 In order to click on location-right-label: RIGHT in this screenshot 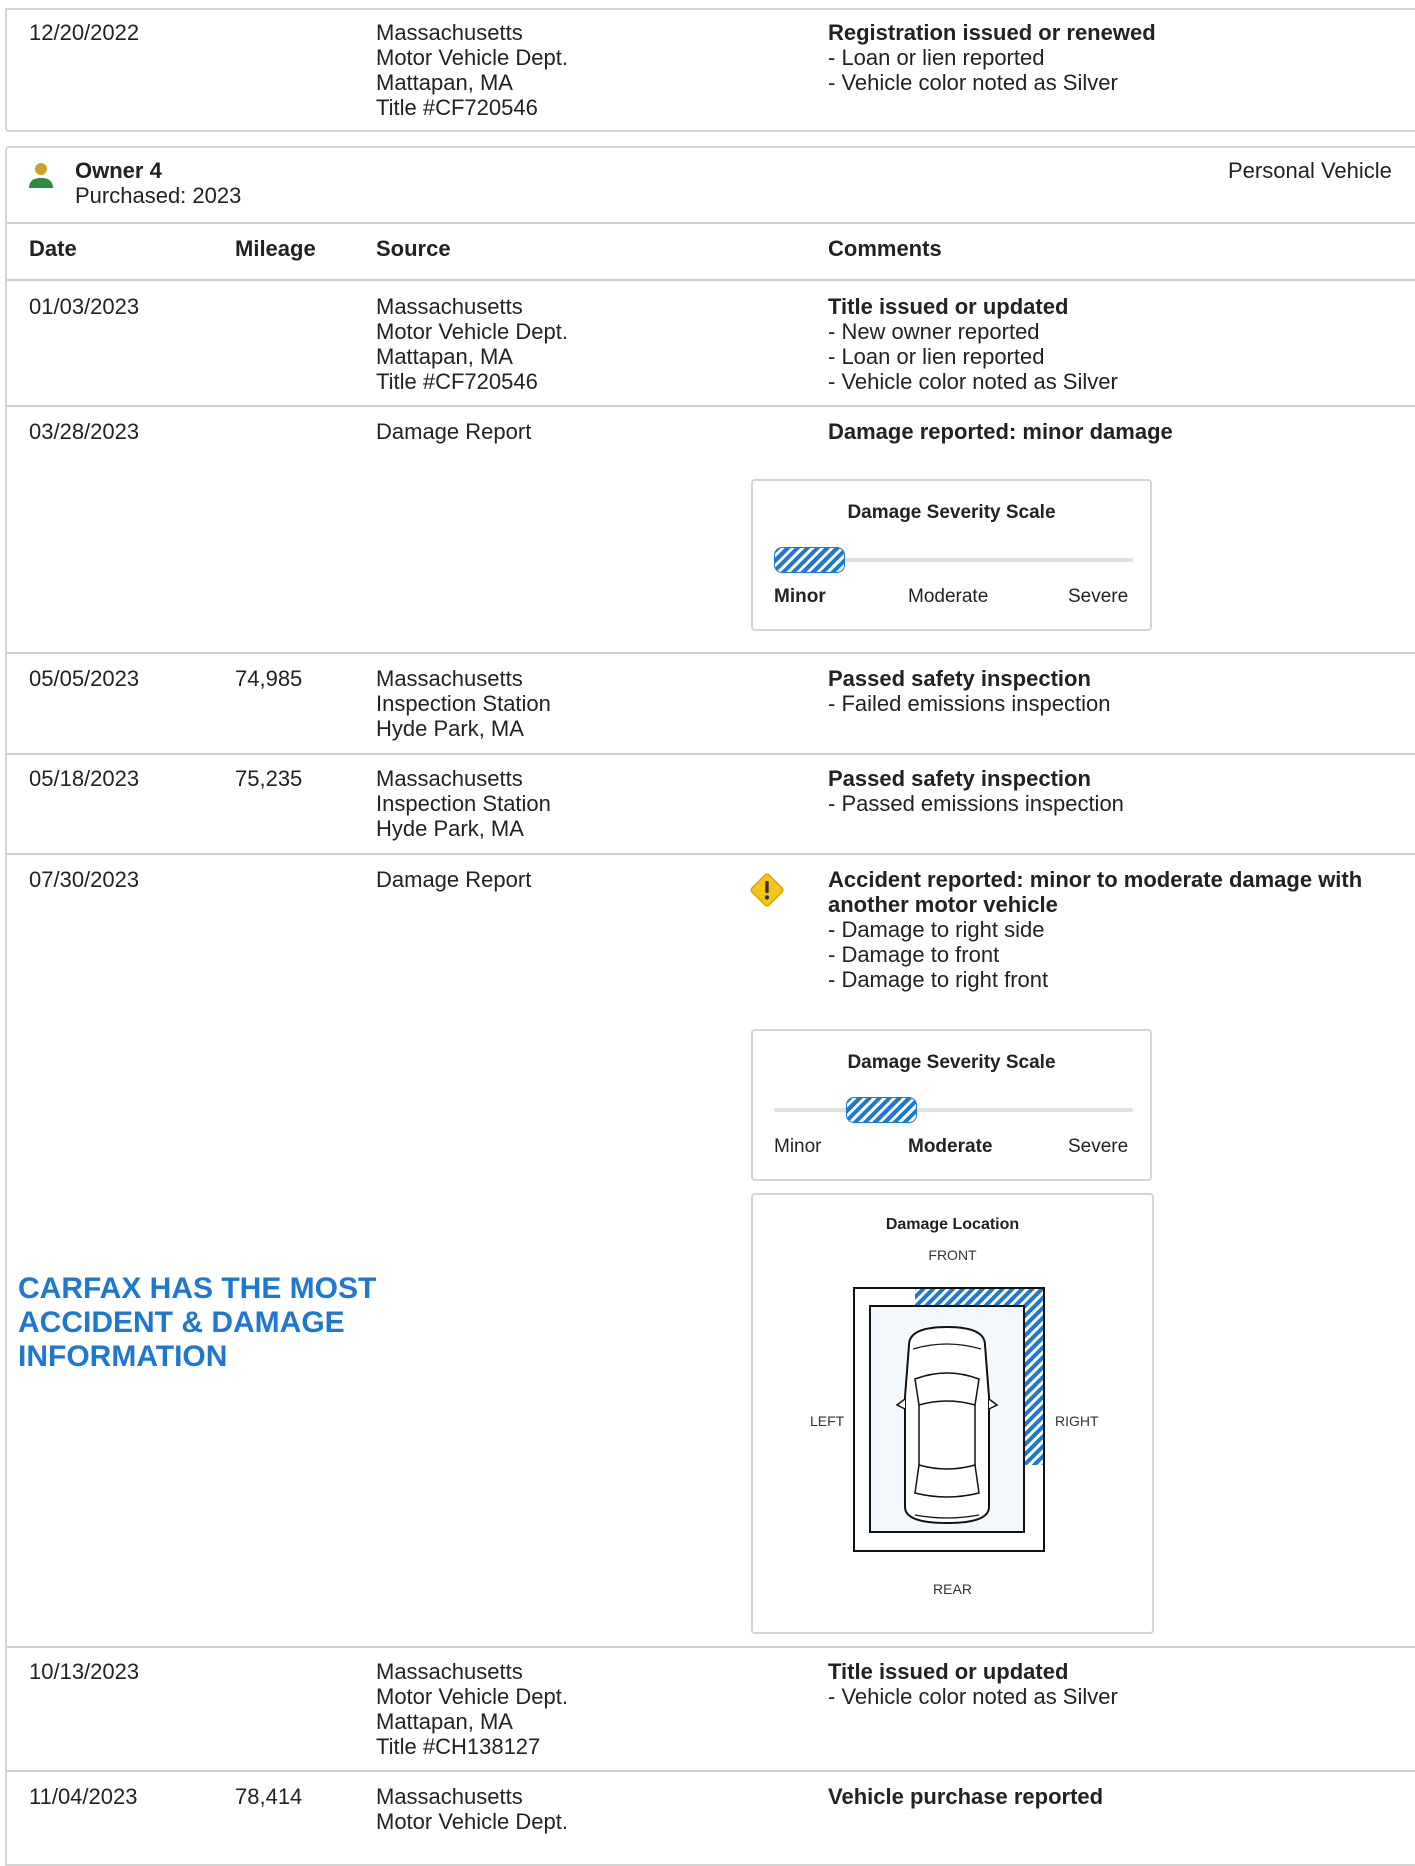, I will do `click(1077, 1421)`.